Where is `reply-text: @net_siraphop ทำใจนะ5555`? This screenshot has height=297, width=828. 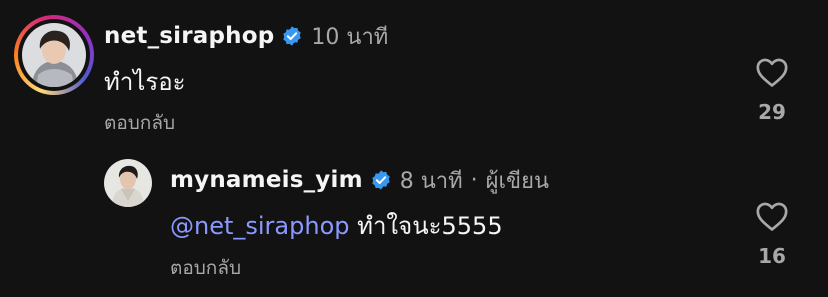 reply-text: @net_siraphop ทำใจนะ5555 is located at coordinates (336, 225).